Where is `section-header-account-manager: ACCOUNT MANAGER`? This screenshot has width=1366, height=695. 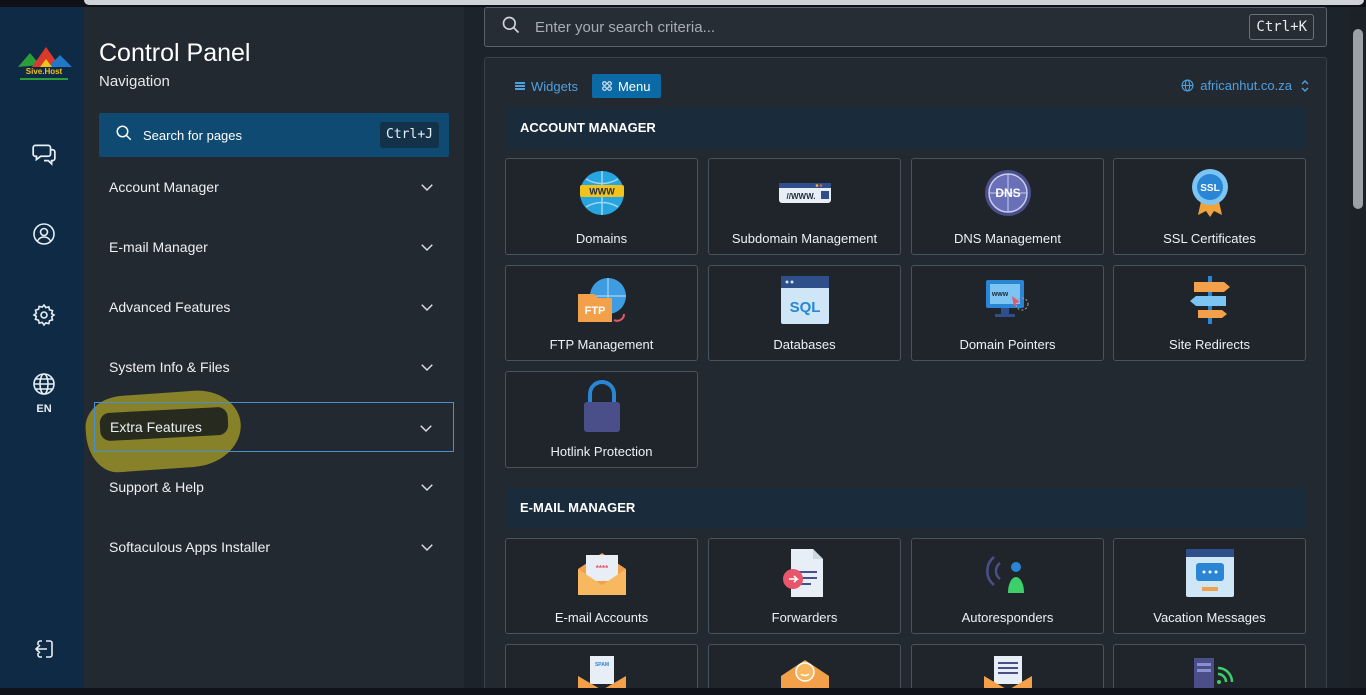
section-header-account-manager: ACCOUNT MANAGER is located at coordinates (905, 128).